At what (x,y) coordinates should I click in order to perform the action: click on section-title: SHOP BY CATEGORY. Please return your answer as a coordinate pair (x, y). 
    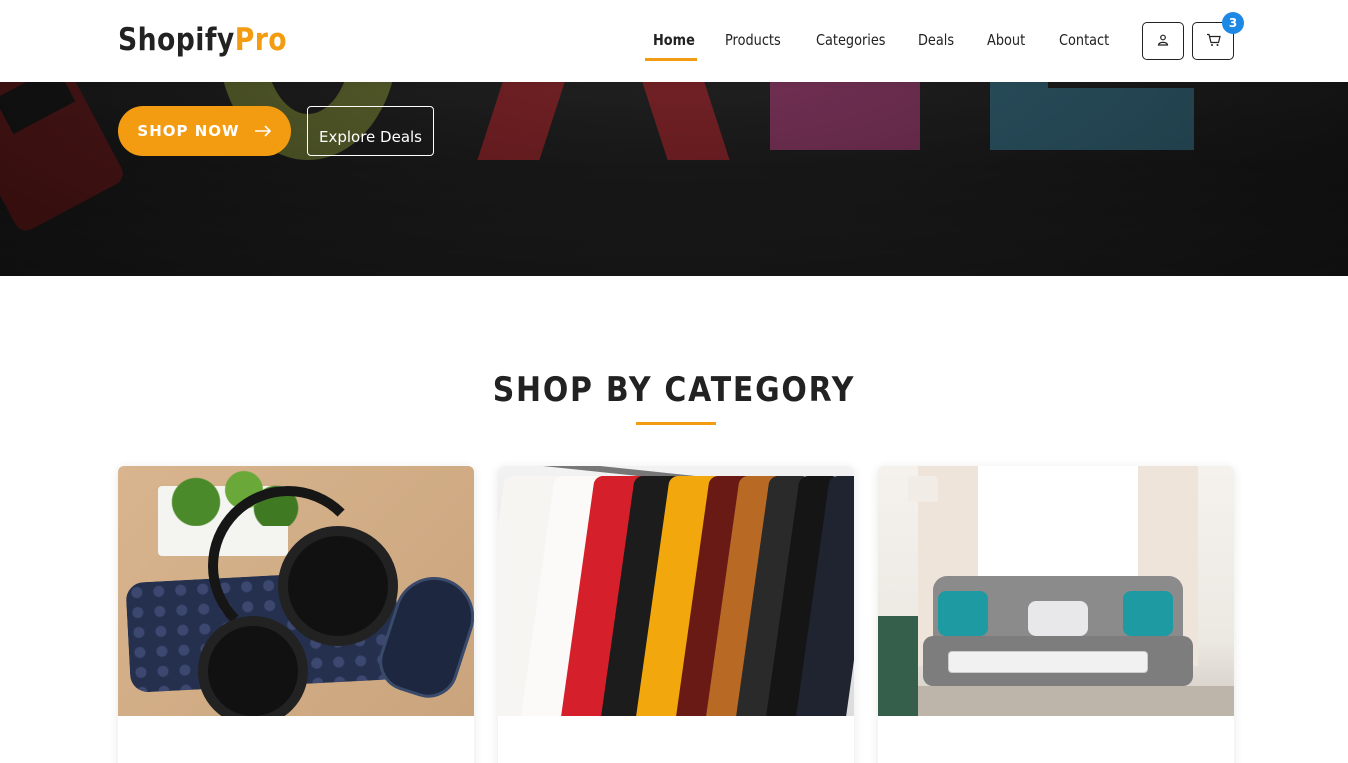
    Looking at the image, I should click on (674, 390).